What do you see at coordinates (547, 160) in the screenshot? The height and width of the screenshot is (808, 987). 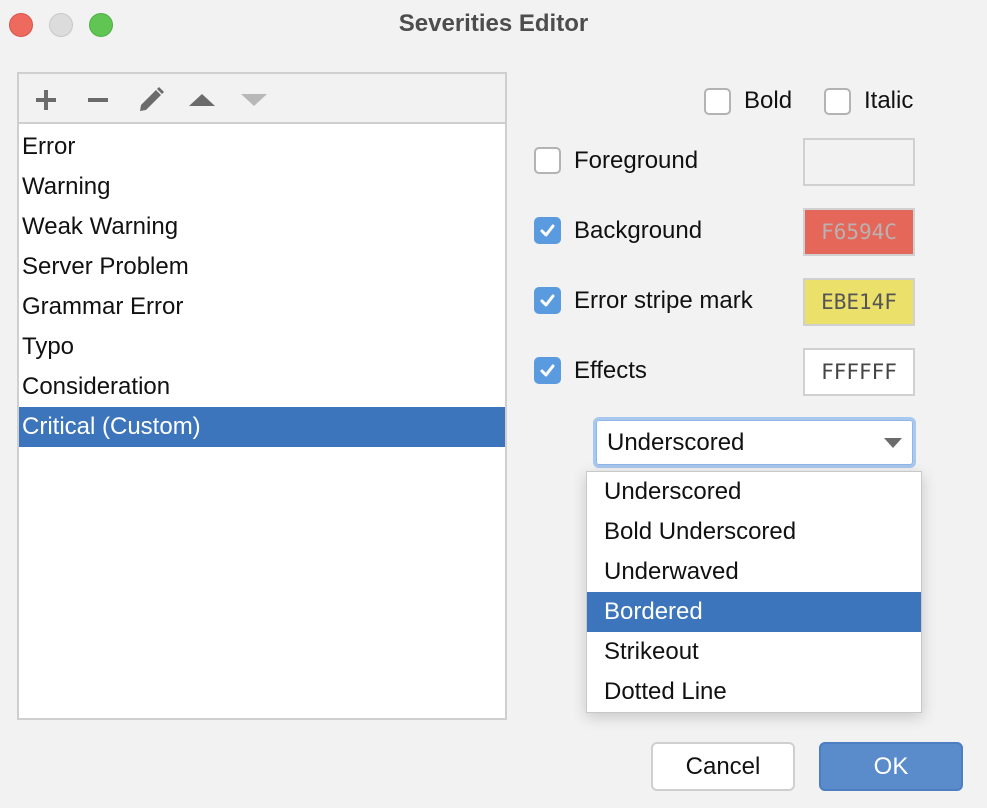 I see `foreground-checkbox` at bounding box center [547, 160].